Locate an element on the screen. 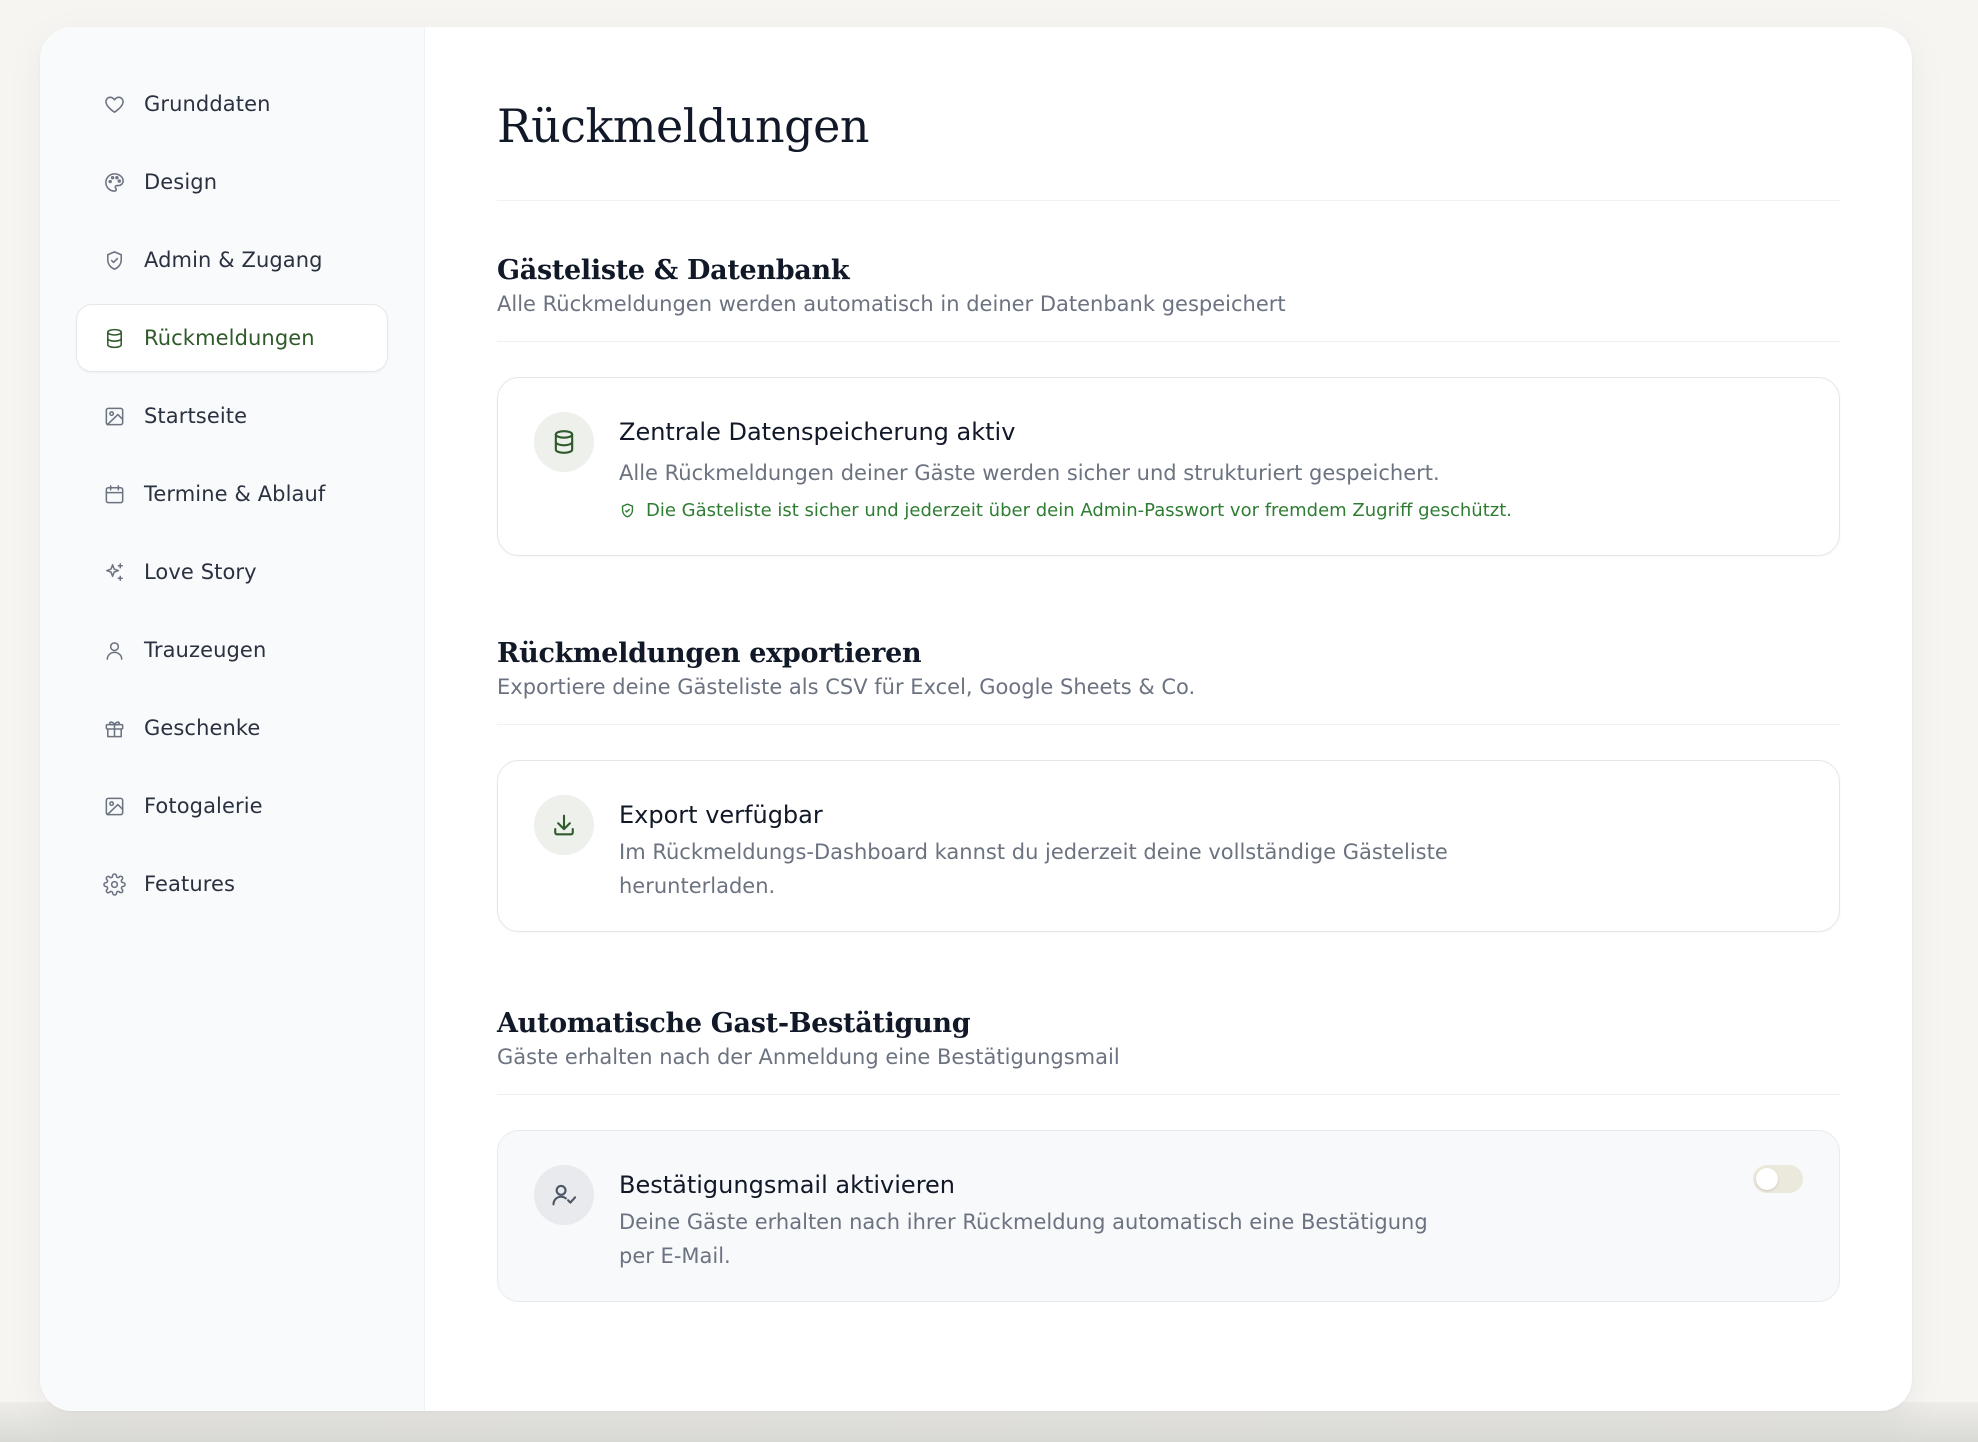 This screenshot has height=1442, width=1978. sidebar-item-geschenke: Geschenke is located at coordinates (232, 728).